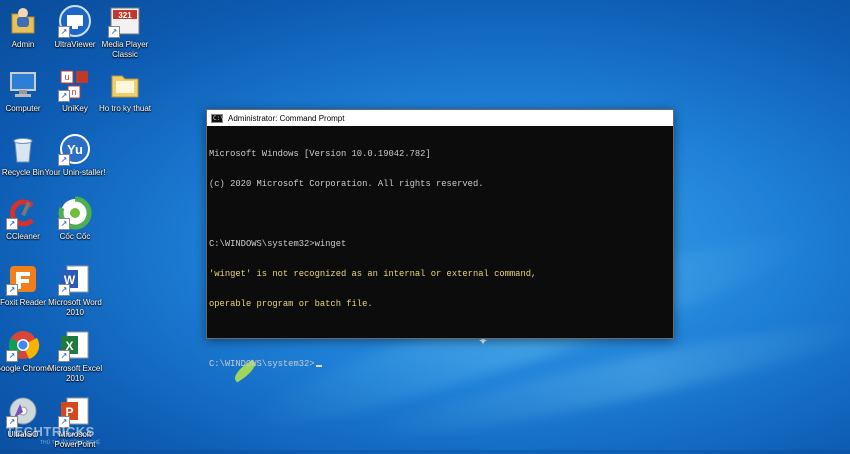  What do you see at coordinates (75, 279) in the screenshot?
I see `word-icon: W ↗` at bounding box center [75, 279].